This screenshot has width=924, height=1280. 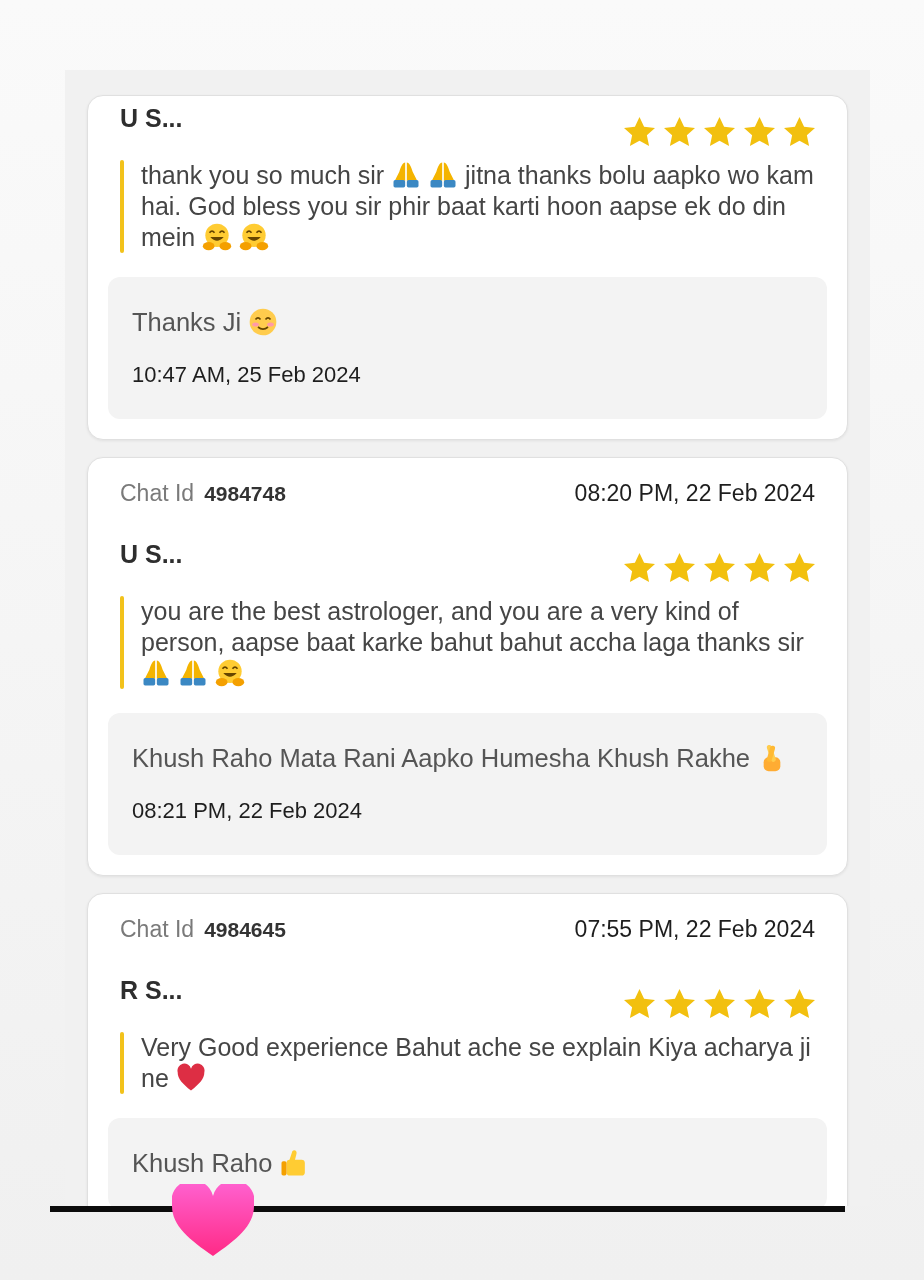 I want to click on chat-time: 08:20 PM, 22 Feb 2024, so click(x=694, y=493).